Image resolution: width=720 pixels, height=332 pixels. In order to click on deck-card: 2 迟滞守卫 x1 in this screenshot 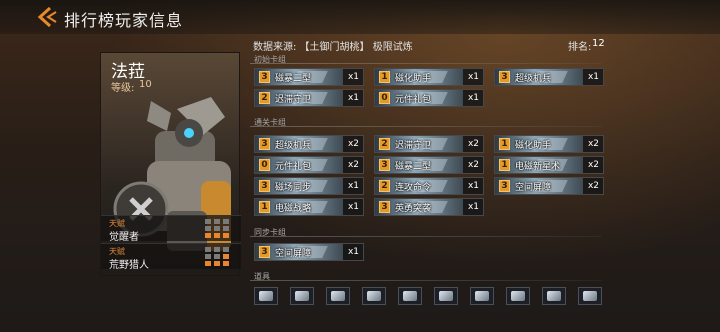, I will do `click(309, 98)`.